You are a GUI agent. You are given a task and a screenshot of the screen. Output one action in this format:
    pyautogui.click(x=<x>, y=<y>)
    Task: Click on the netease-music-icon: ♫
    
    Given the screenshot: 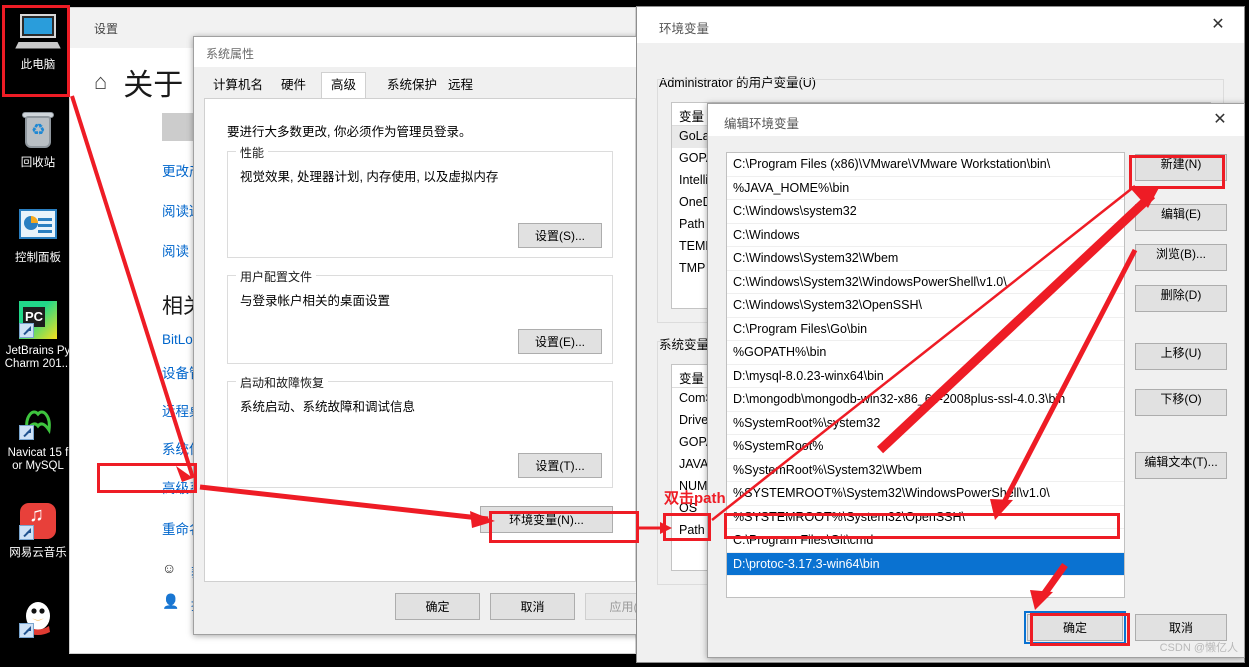 What is the action you would take?
    pyautogui.click(x=38, y=522)
    